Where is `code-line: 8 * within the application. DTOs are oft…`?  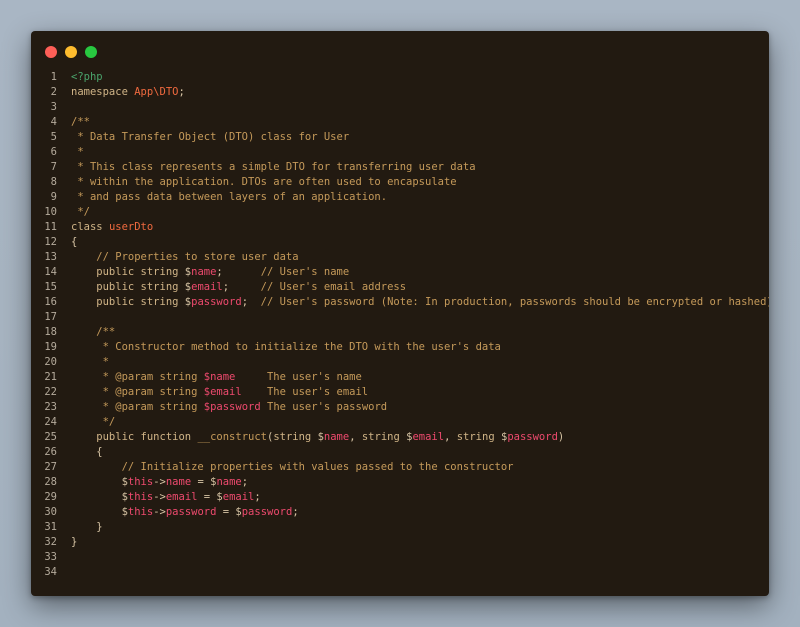
code-line: 8 * within the application. DTOs are oft… is located at coordinates (400, 182).